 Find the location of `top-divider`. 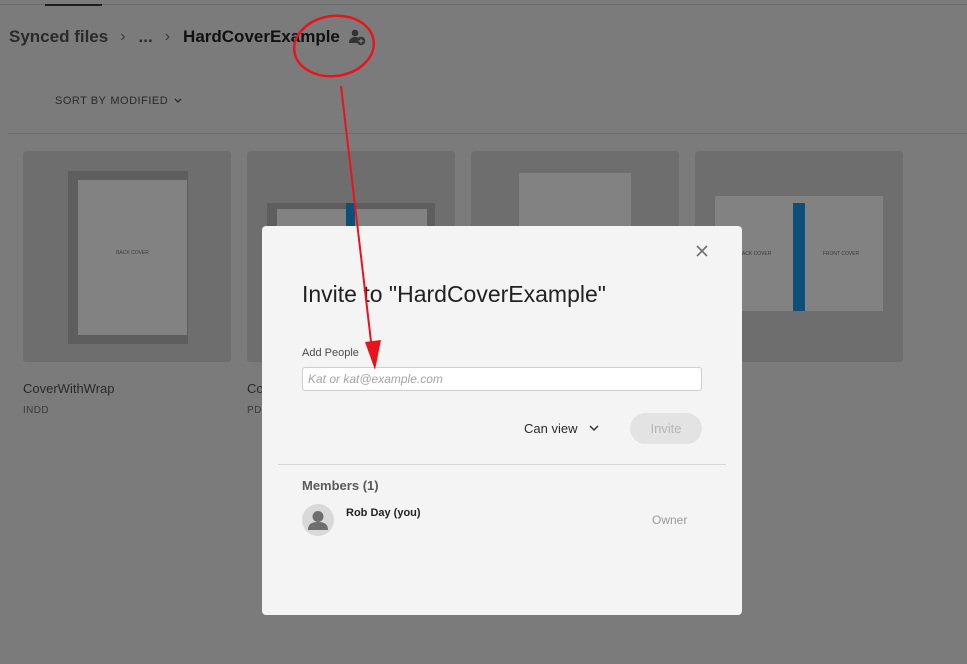

top-divider is located at coordinates (483, 4).